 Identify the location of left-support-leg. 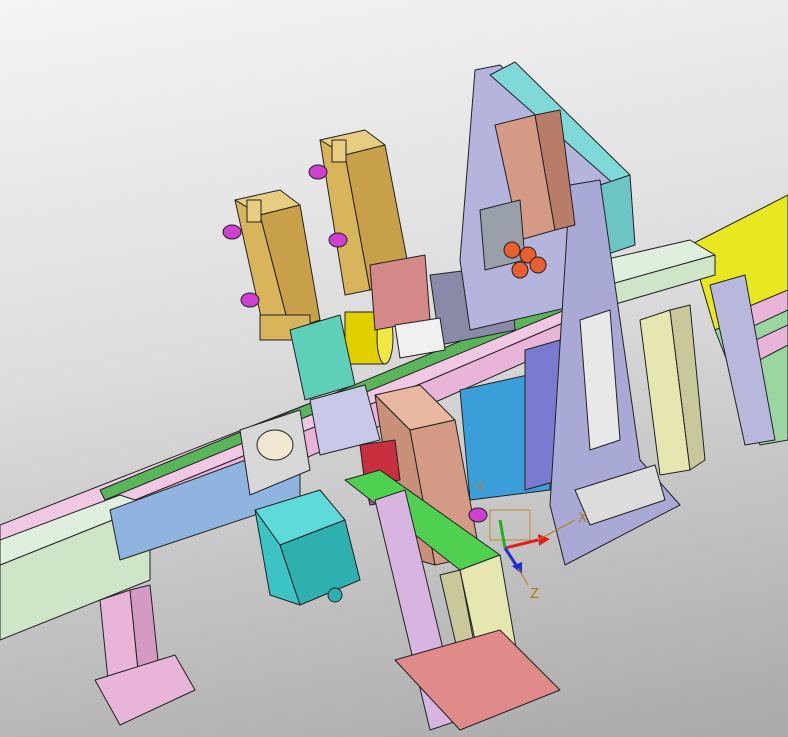
(145, 655).